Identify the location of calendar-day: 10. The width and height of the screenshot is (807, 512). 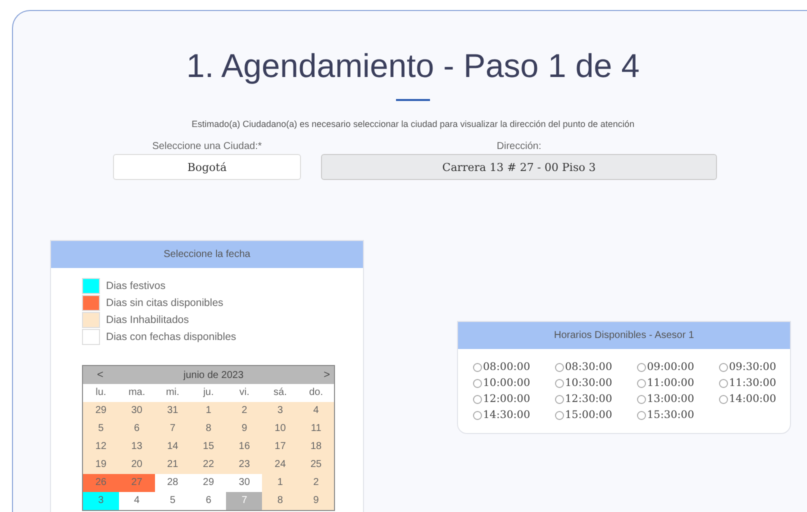
(280, 429).